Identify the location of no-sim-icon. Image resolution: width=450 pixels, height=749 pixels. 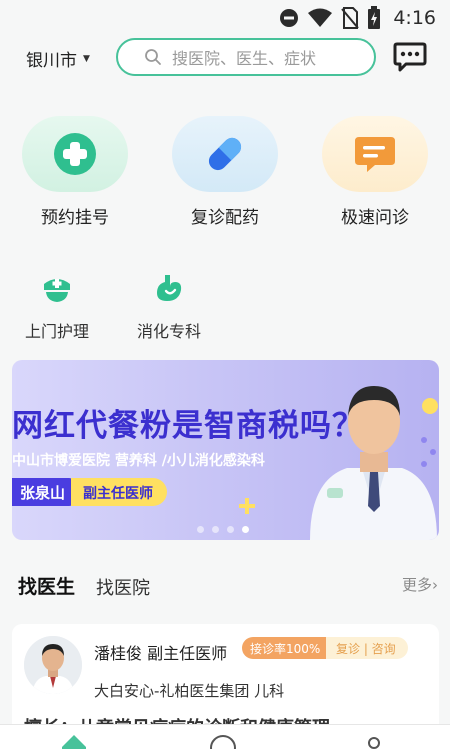
(350, 18).